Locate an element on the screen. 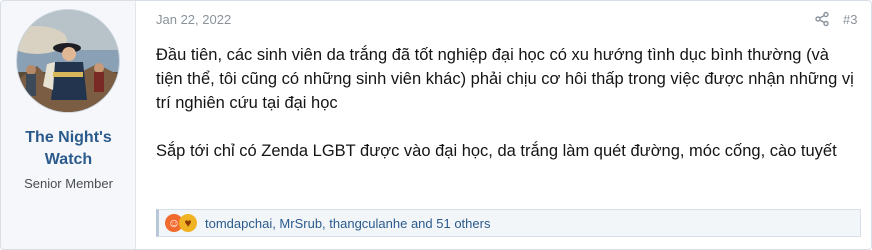 This screenshot has height=250, width=872. user-title: Senior Member is located at coordinates (68, 183).